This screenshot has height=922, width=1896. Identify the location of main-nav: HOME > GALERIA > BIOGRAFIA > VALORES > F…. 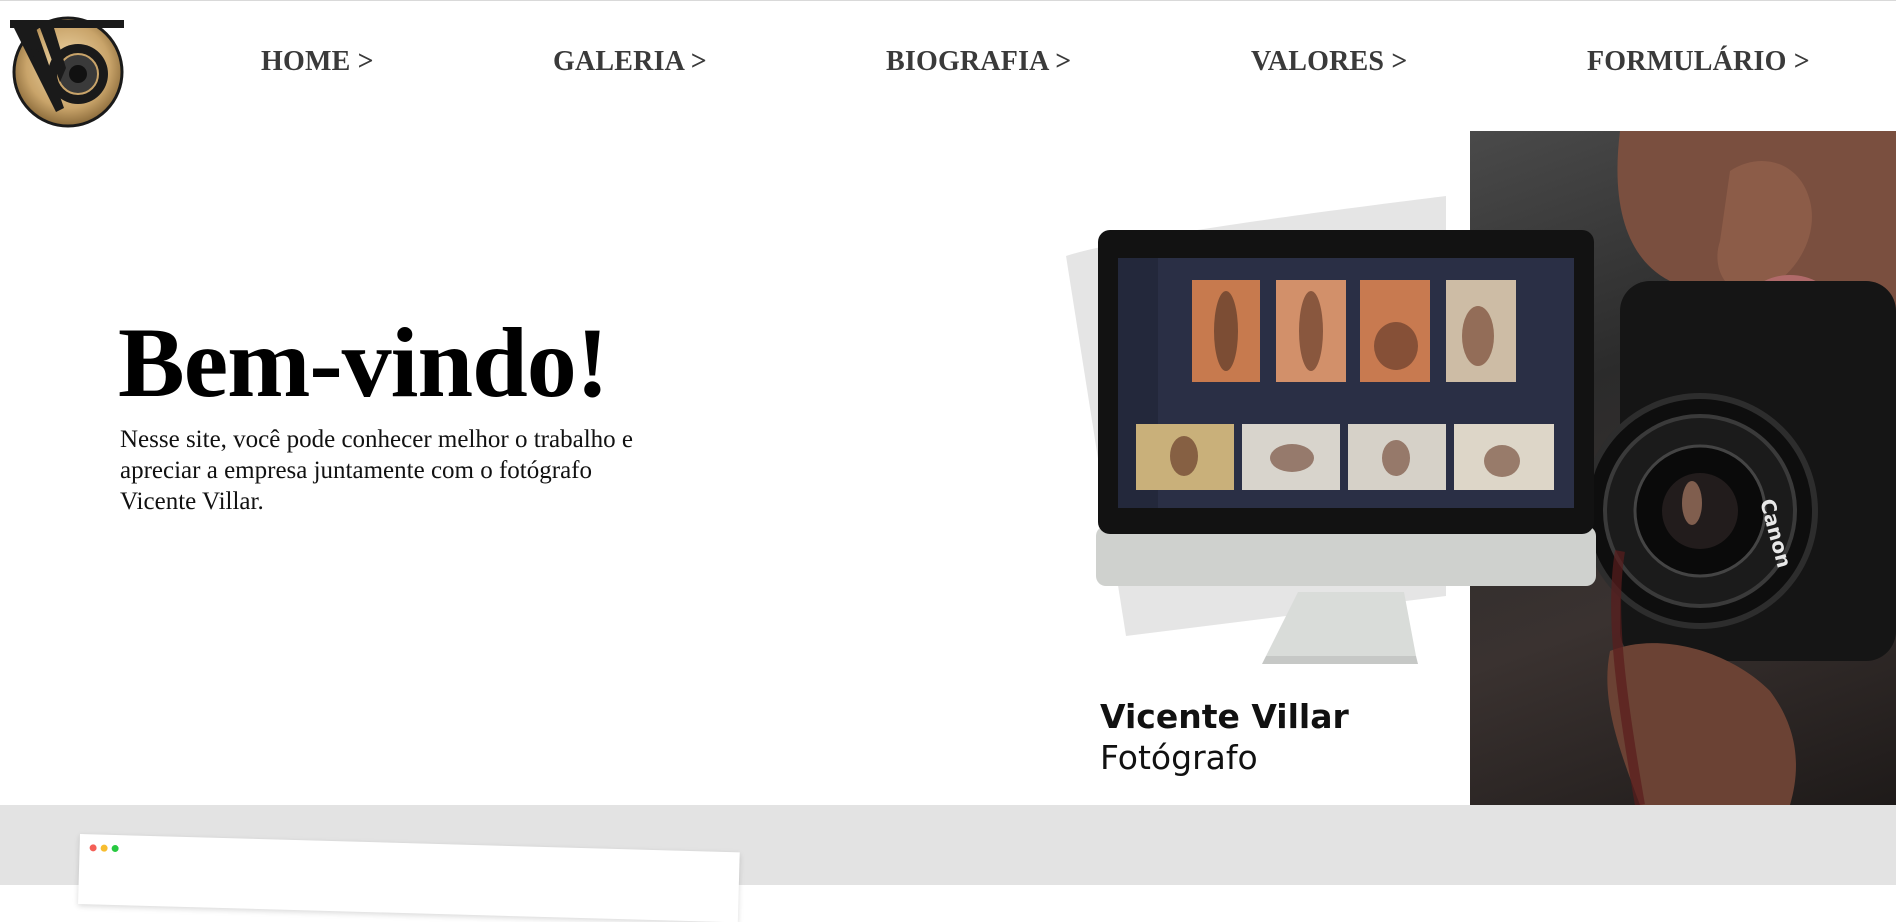
(948, 66).